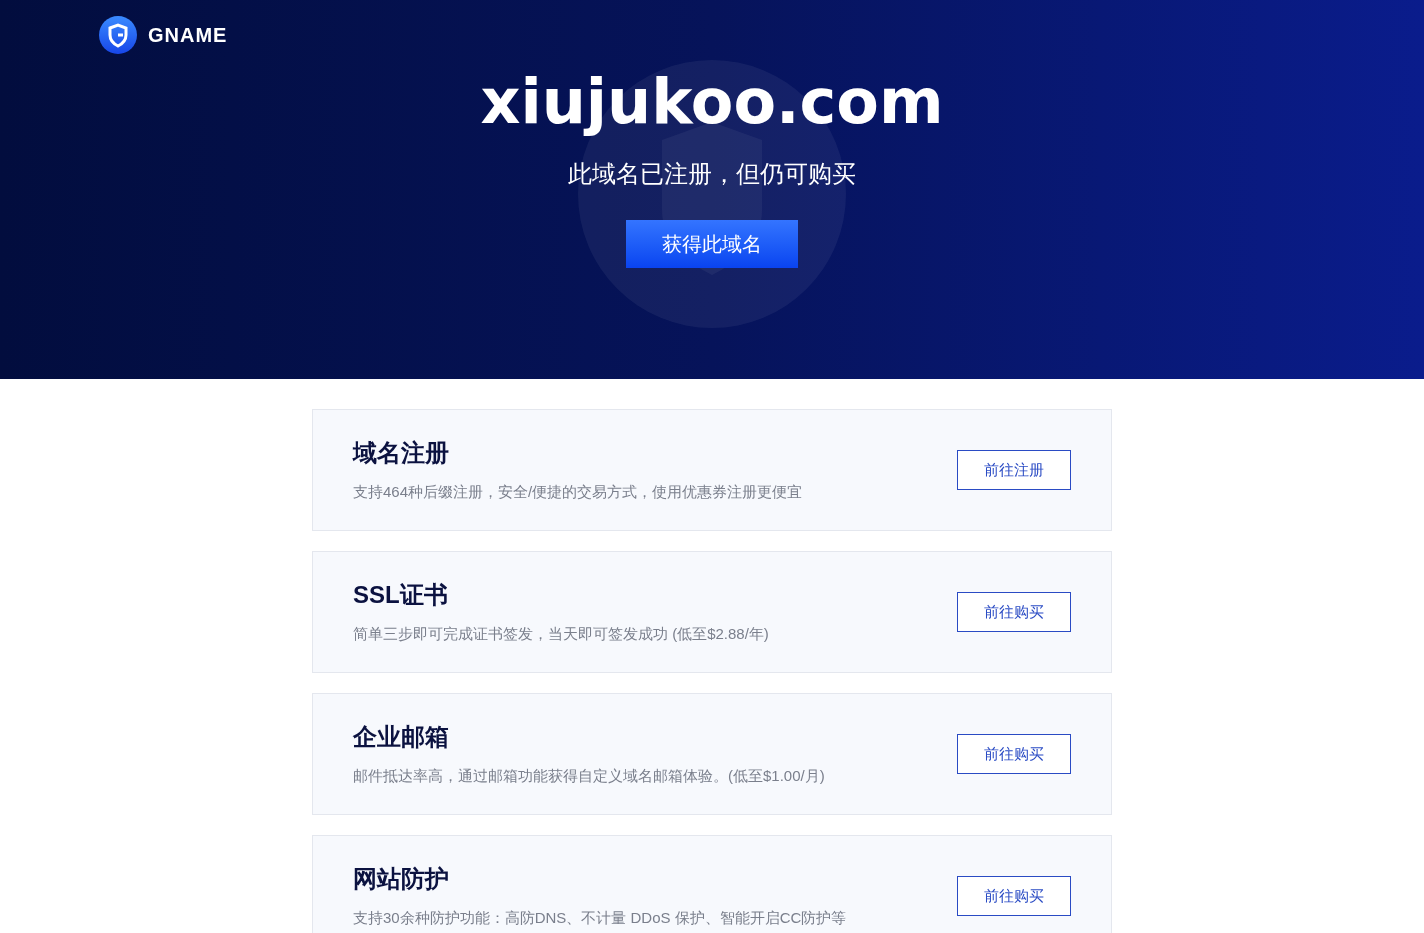 The height and width of the screenshot is (933, 1424). I want to click on logo-text: GNAME, so click(188, 35).